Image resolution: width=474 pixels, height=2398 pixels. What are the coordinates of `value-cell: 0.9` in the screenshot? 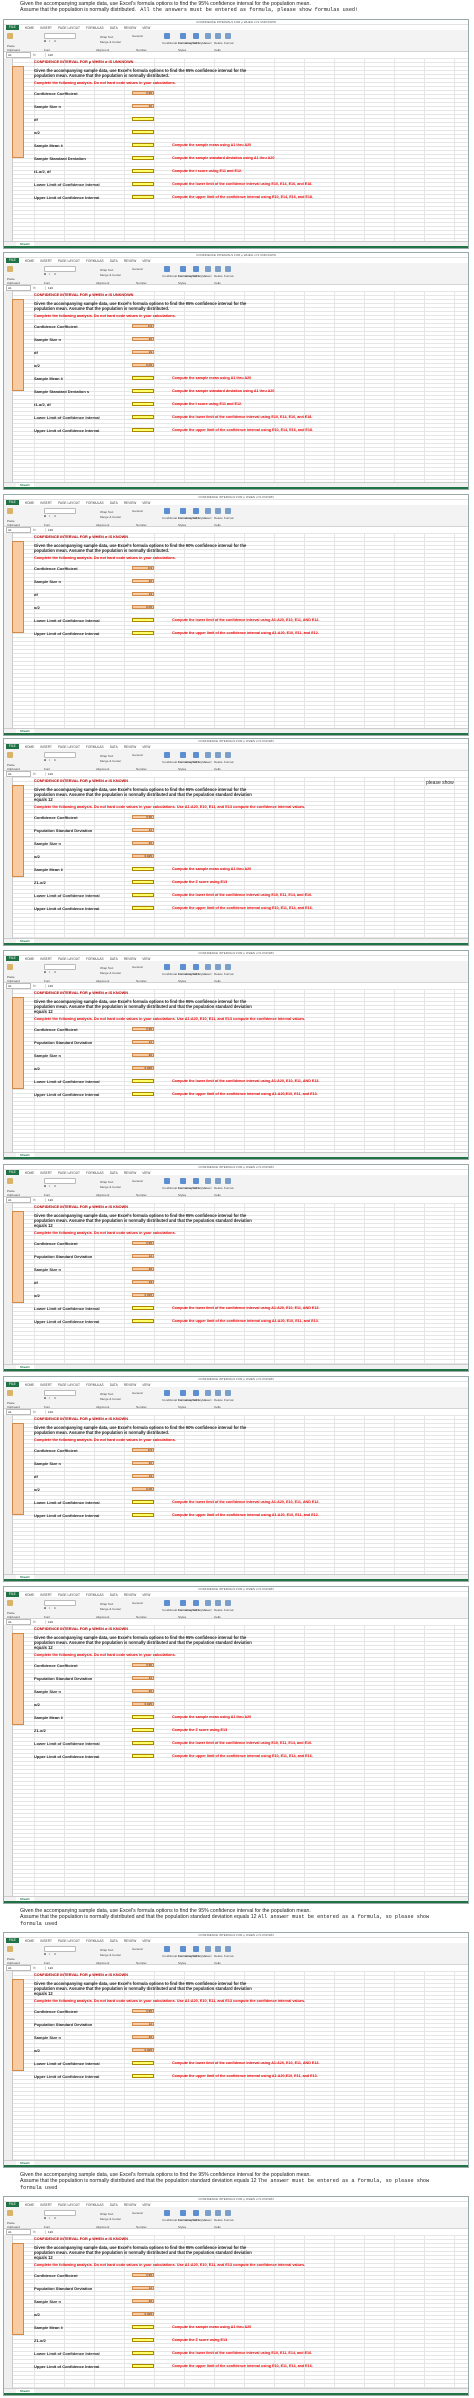 It's located at (143, 568).